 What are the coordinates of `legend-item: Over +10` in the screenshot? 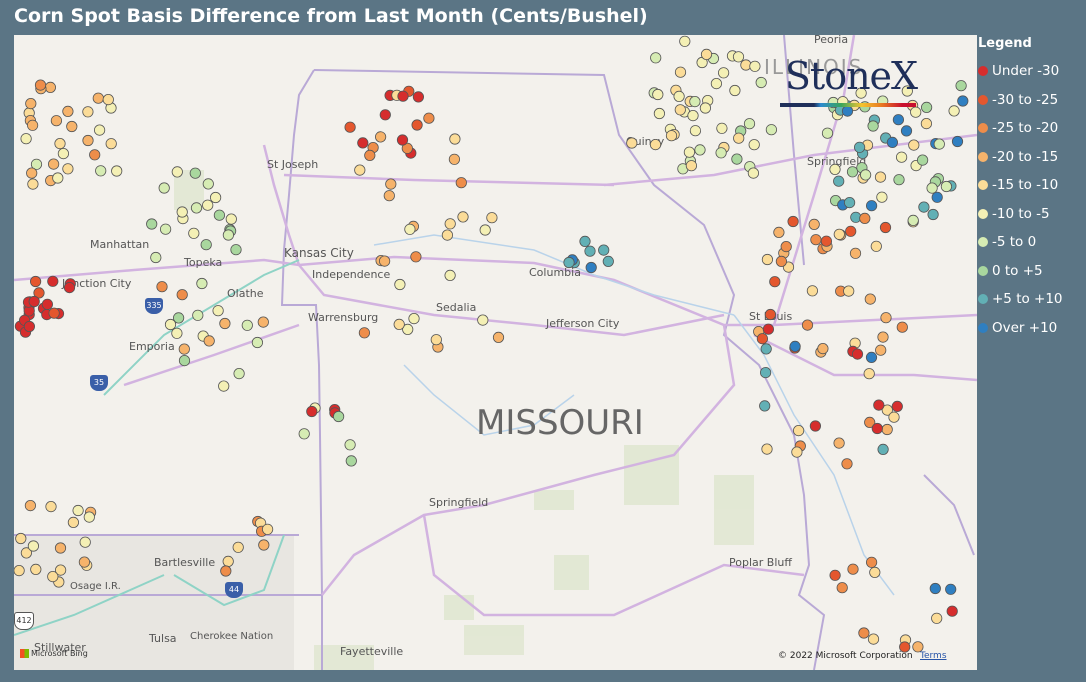 It's located at (1031, 328).